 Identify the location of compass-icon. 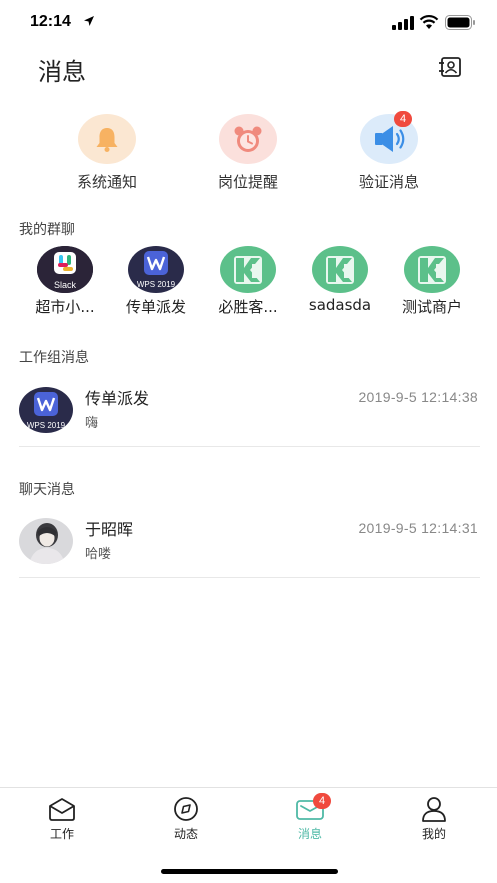
(186, 809).